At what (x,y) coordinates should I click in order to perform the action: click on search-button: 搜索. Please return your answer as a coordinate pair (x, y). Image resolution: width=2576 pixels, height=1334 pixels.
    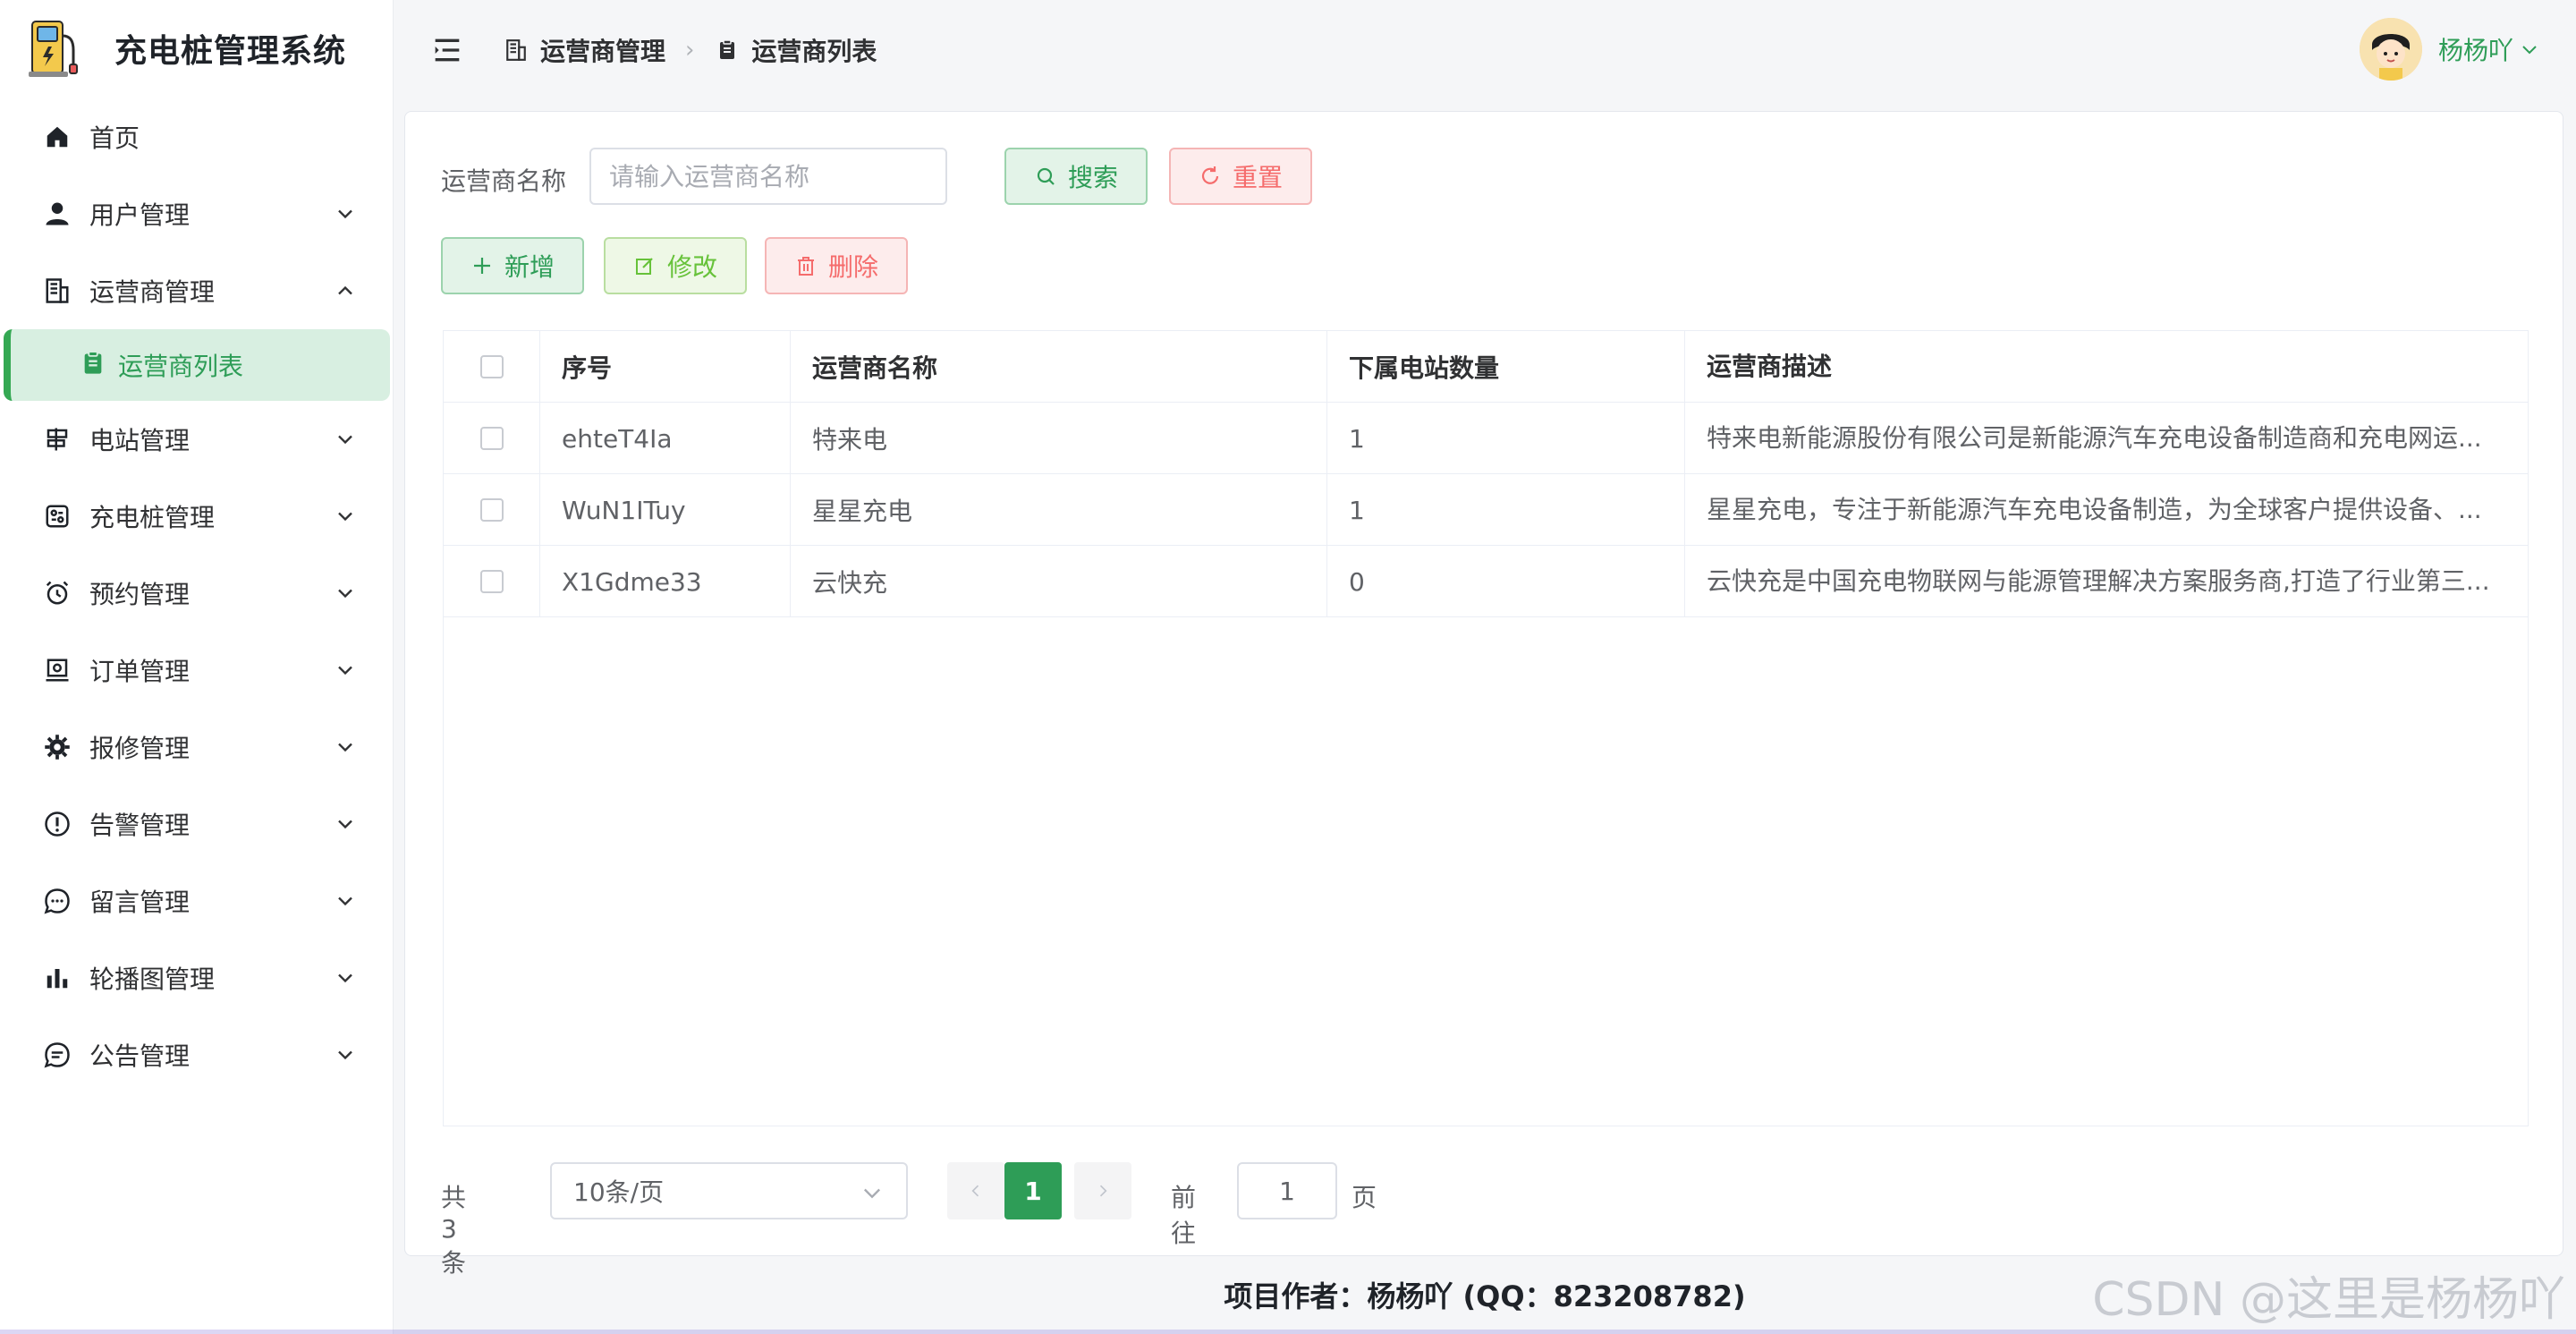
    Looking at the image, I should click on (1076, 176).